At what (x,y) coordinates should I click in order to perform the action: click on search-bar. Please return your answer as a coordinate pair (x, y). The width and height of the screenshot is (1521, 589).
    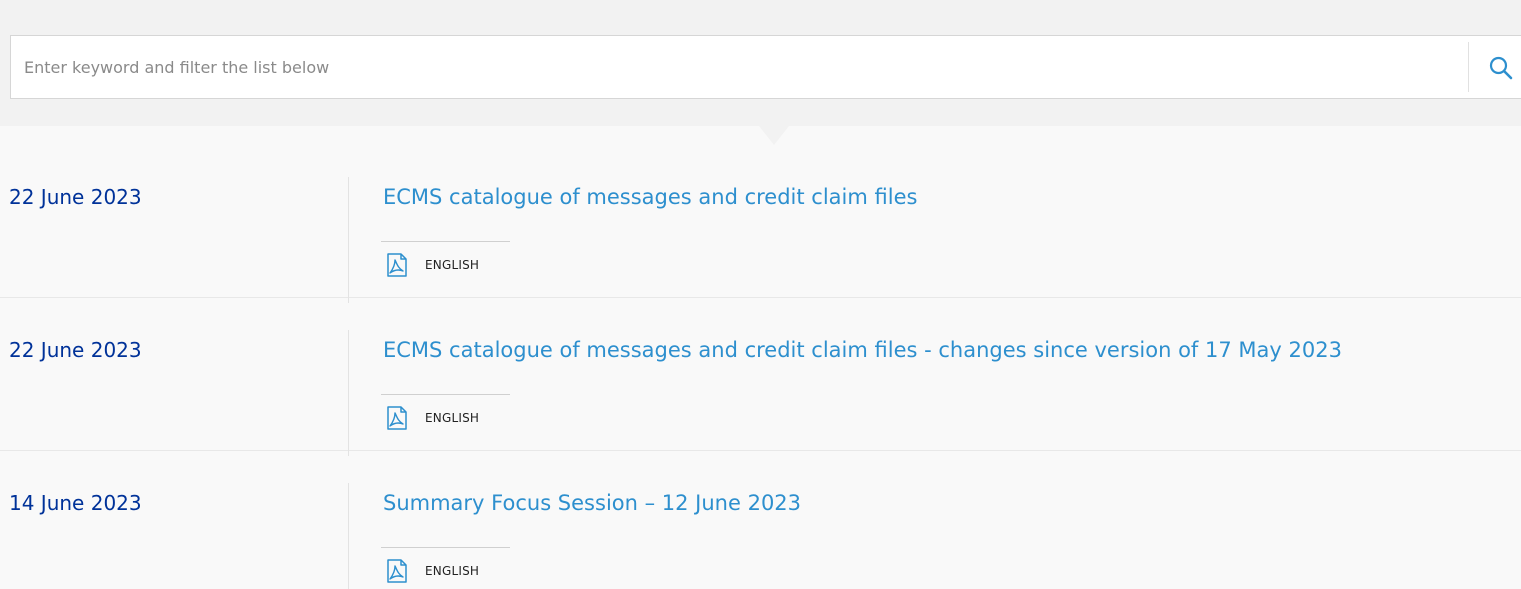
    Looking at the image, I should click on (765, 67).